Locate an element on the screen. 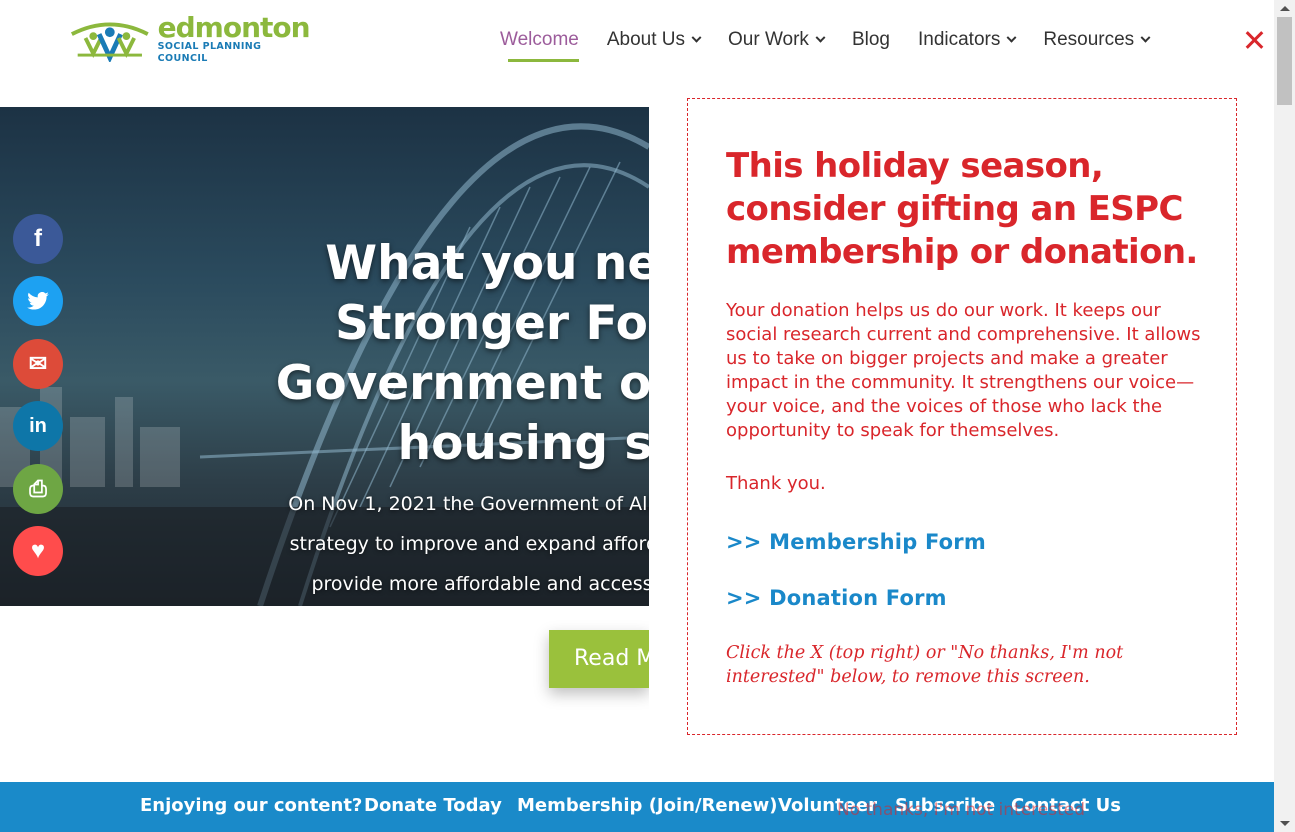 The height and width of the screenshot is (832, 1295). print-button: ⎙ is located at coordinates (38, 489).